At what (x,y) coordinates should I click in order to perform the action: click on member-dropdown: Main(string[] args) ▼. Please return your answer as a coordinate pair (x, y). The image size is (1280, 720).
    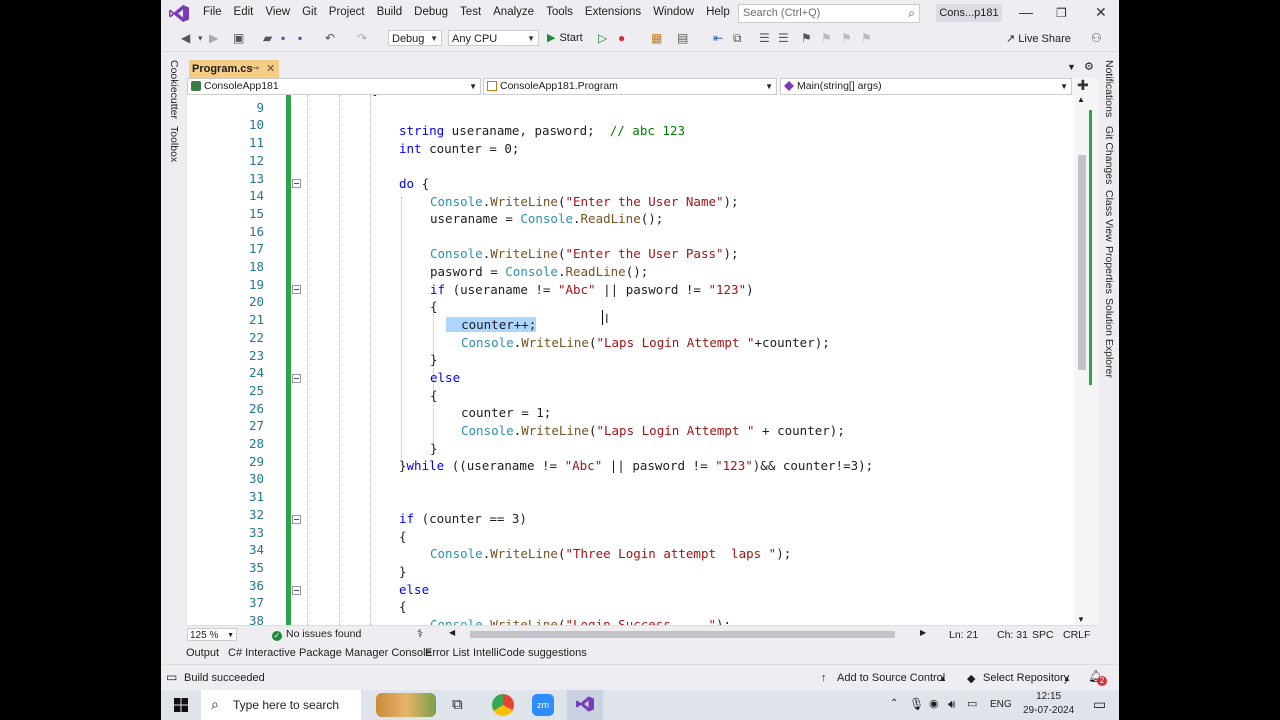
    Looking at the image, I should click on (926, 86).